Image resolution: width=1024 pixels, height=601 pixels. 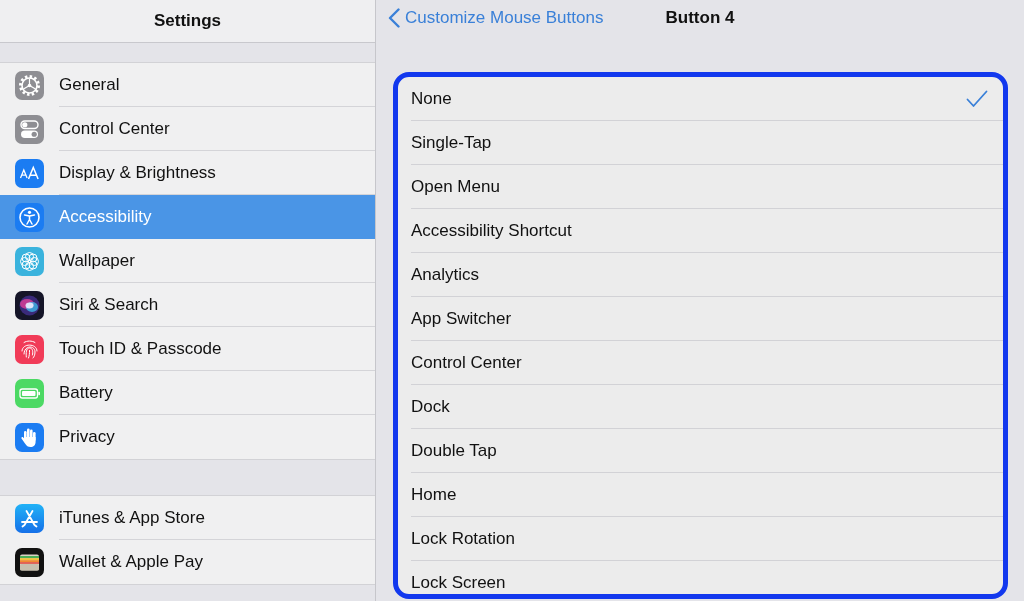 What do you see at coordinates (707, 407) in the screenshot?
I see `option-item: Dock` at bounding box center [707, 407].